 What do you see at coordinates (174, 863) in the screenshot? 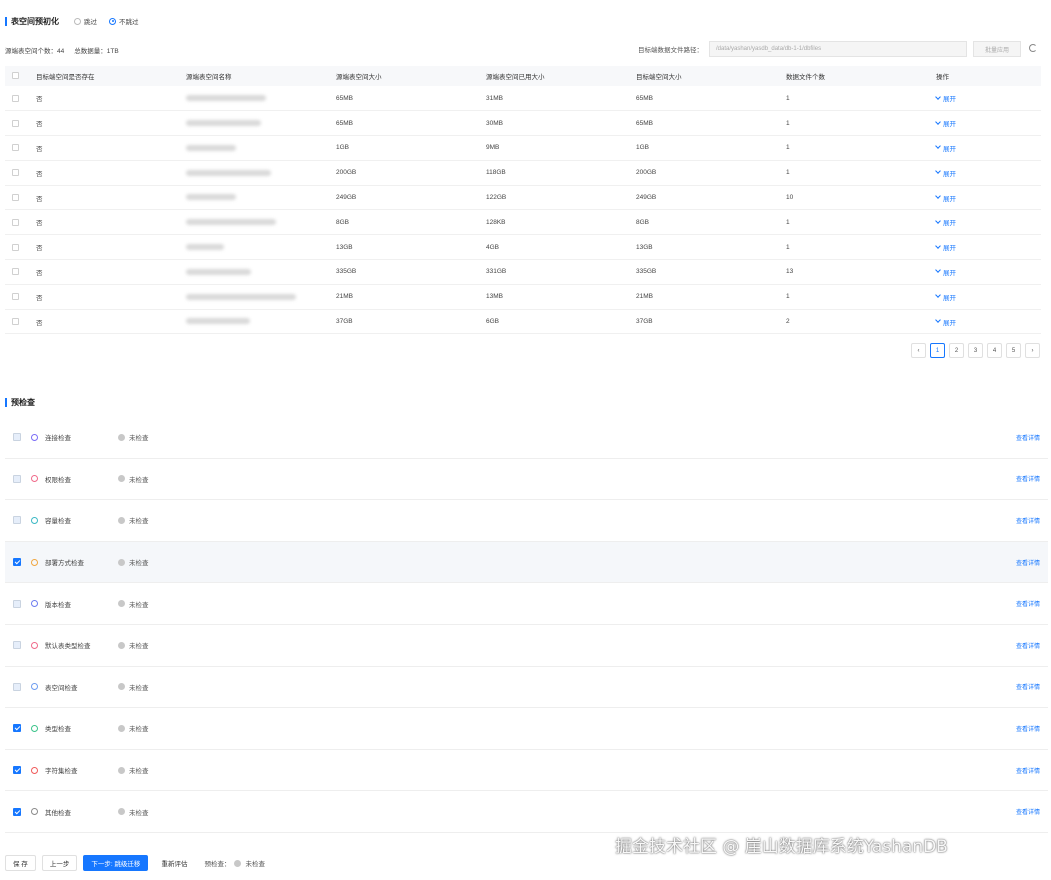
I see `reevaluate-button: 重新评估` at bounding box center [174, 863].